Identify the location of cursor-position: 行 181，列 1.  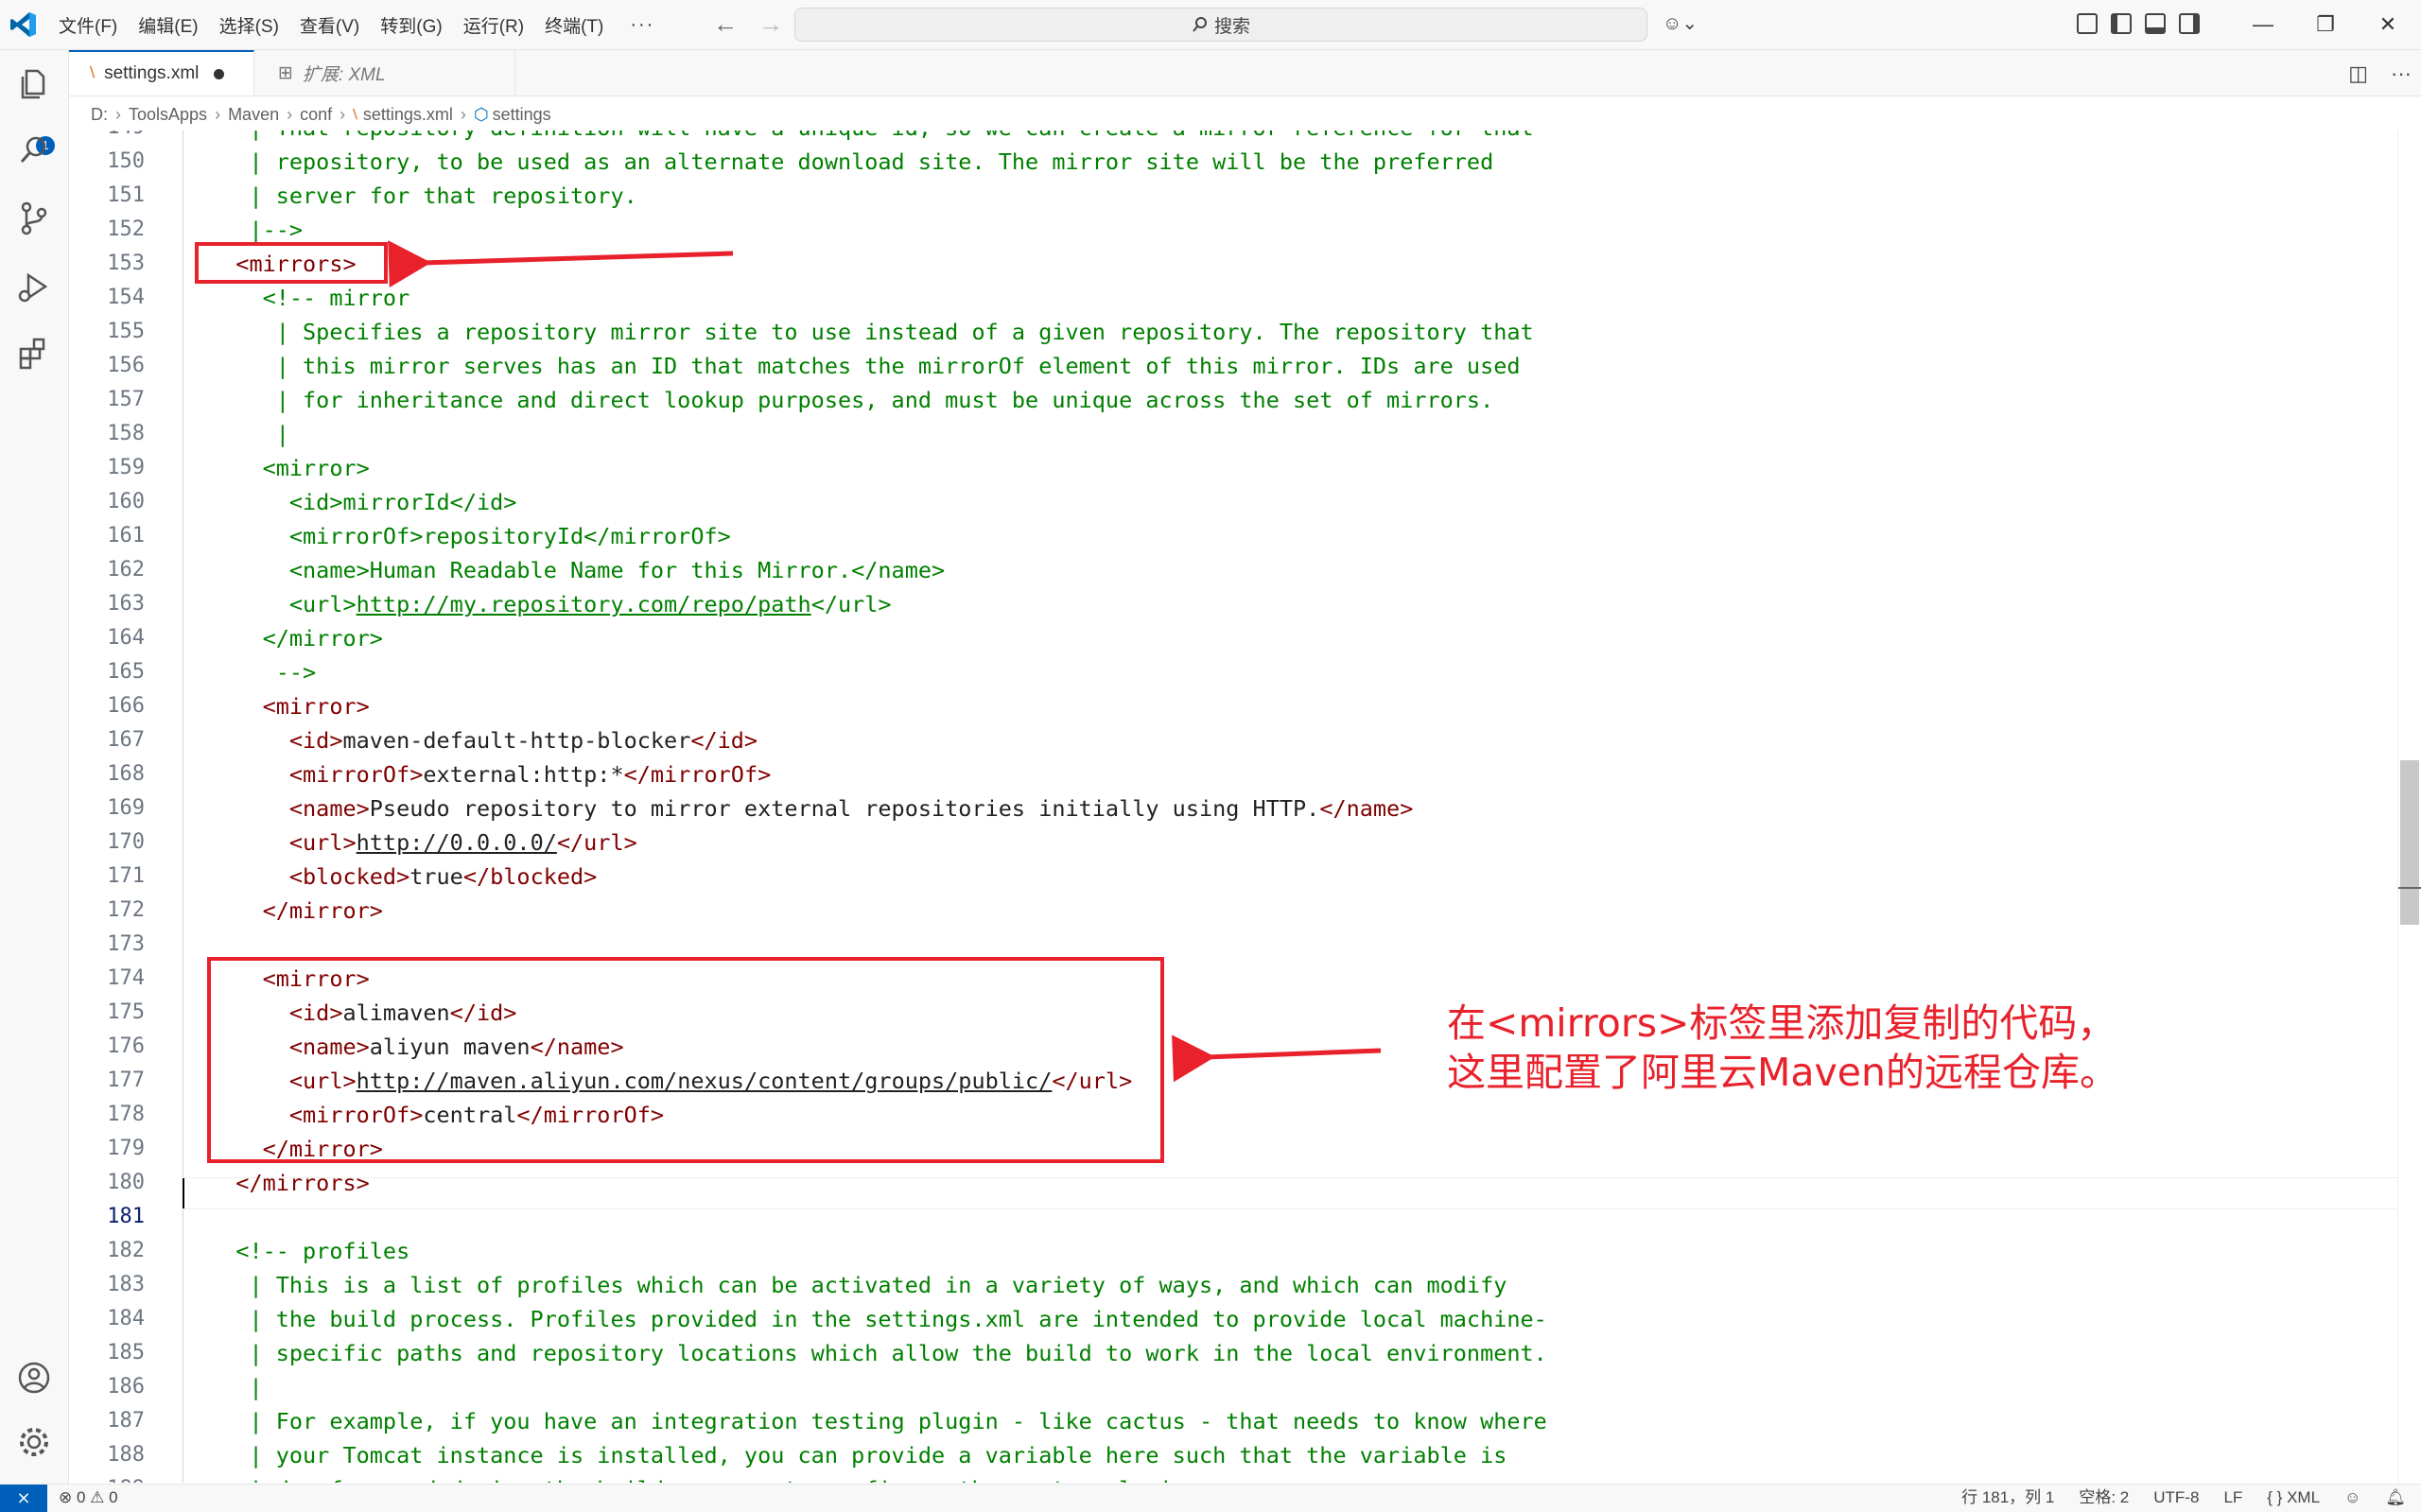
(2007, 1498).